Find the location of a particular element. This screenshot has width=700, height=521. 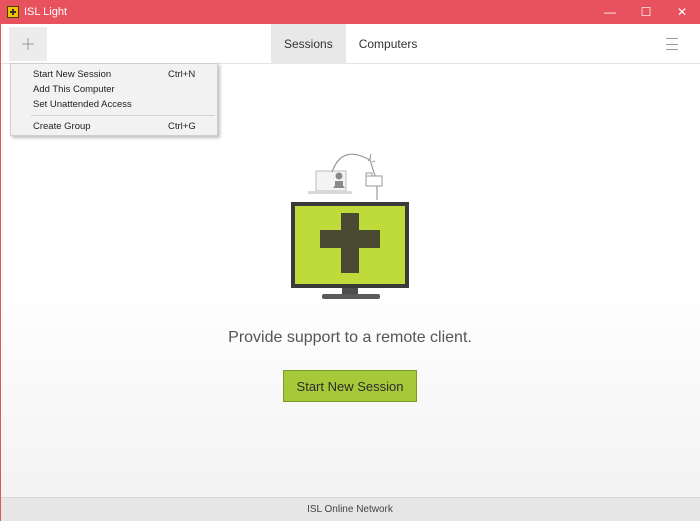

menu-item-add-this-computer: Add This Computer is located at coordinates (114, 89).